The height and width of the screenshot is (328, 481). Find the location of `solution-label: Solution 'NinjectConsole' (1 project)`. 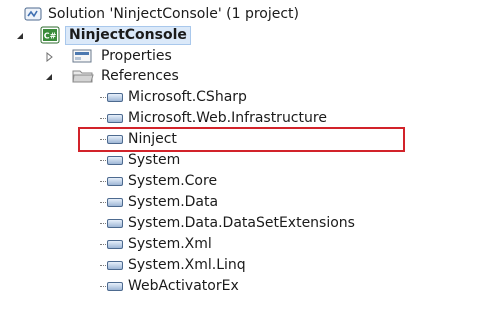

solution-label: Solution 'NinjectConsole' (1 project) is located at coordinates (174, 14).